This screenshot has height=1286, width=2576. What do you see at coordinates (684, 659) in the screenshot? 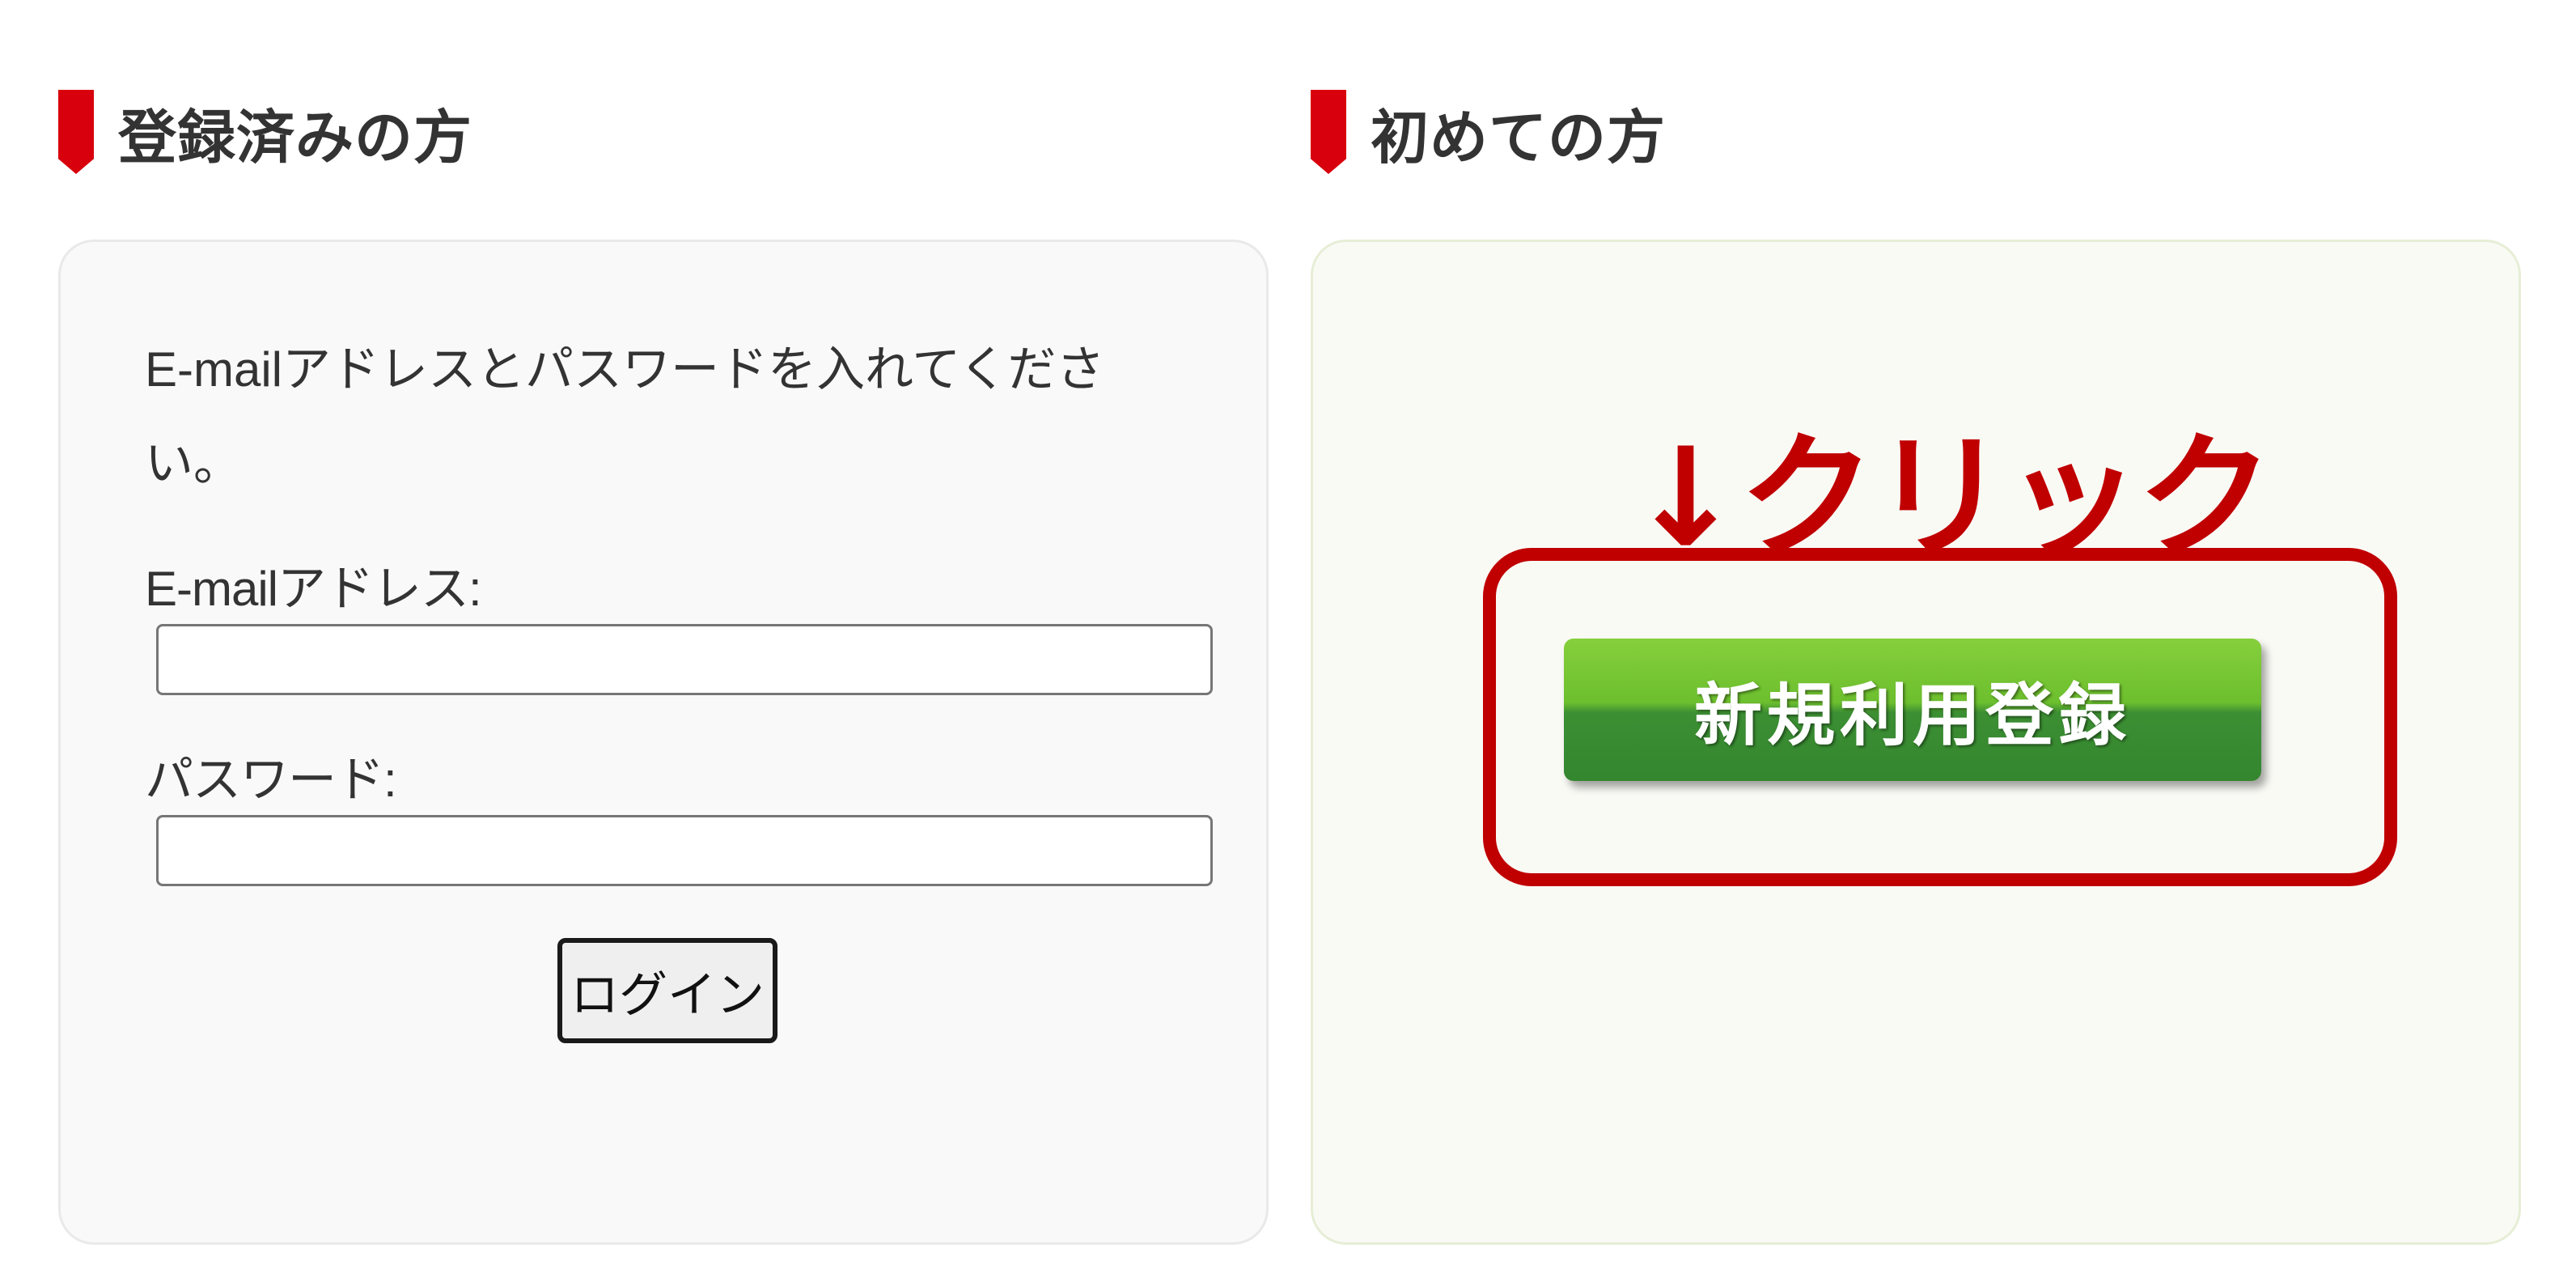
I see `email-input` at bounding box center [684, 659].